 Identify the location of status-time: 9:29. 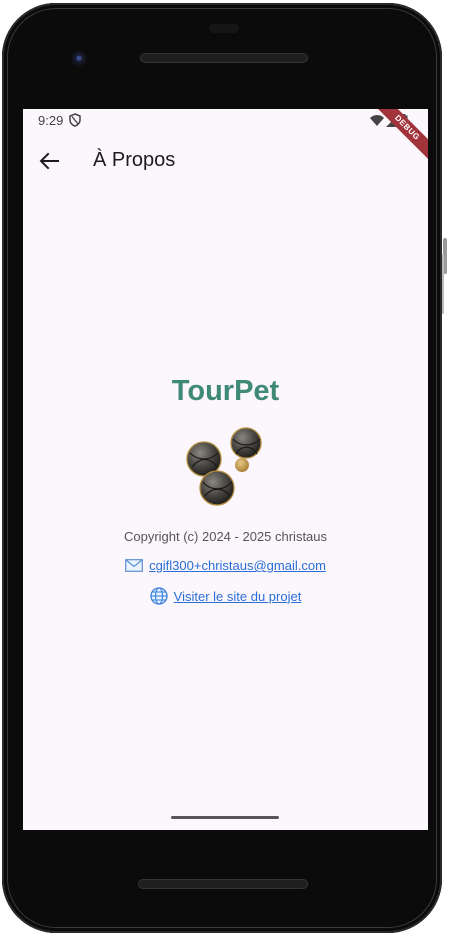
(51, 120).